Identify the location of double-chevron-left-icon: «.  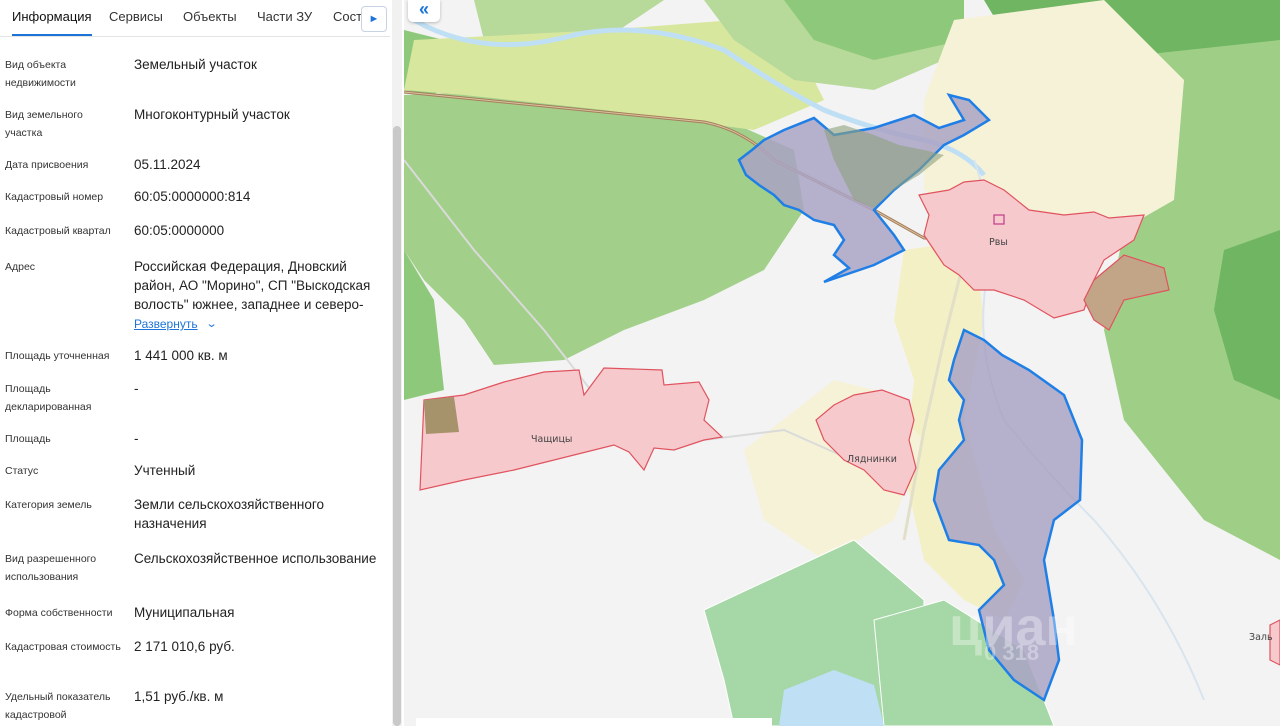
(423, 9).